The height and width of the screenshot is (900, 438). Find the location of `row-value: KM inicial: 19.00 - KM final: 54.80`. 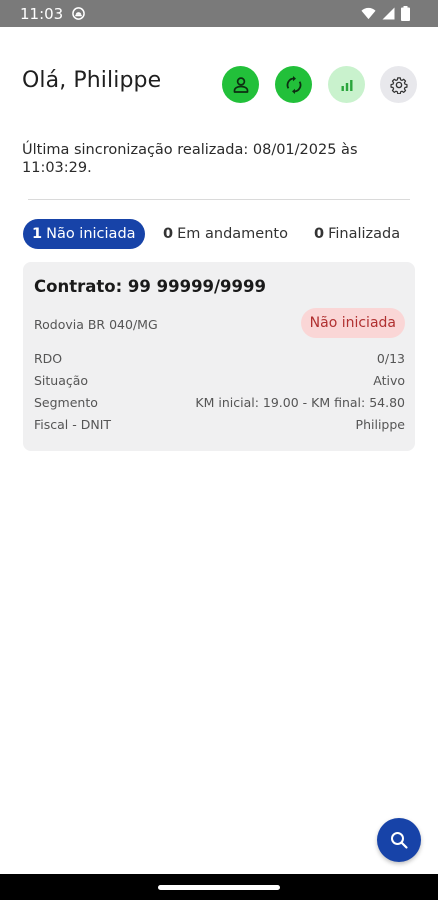

row-value: KM inicial: 19.00 - KM final: 54.80 is located at coordinates (300, 402).